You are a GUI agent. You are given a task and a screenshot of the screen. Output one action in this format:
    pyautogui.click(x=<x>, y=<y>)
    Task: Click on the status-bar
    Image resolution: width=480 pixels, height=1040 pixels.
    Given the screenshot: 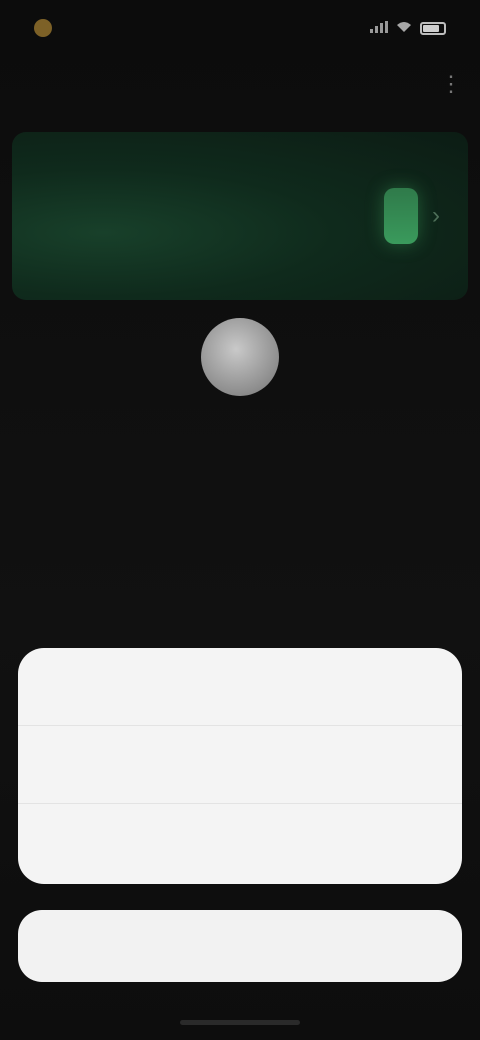 What is the action you would take?
    pyautogui.click(x=240, y=28)
    